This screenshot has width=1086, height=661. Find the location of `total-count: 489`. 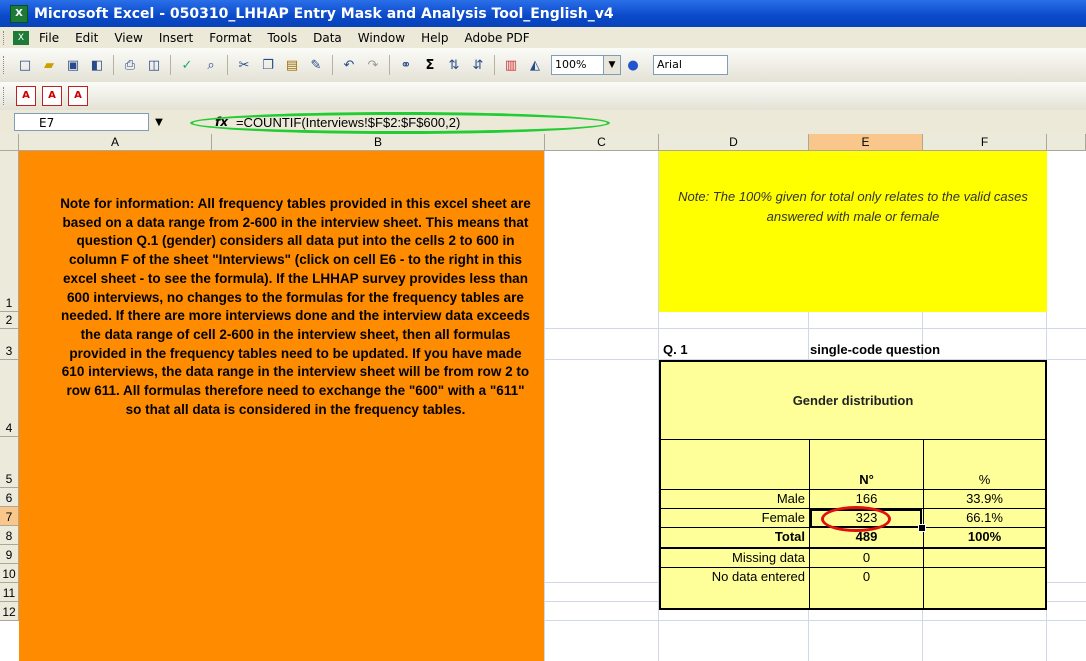

total-count: 489 is located at coordinates (866, 536).